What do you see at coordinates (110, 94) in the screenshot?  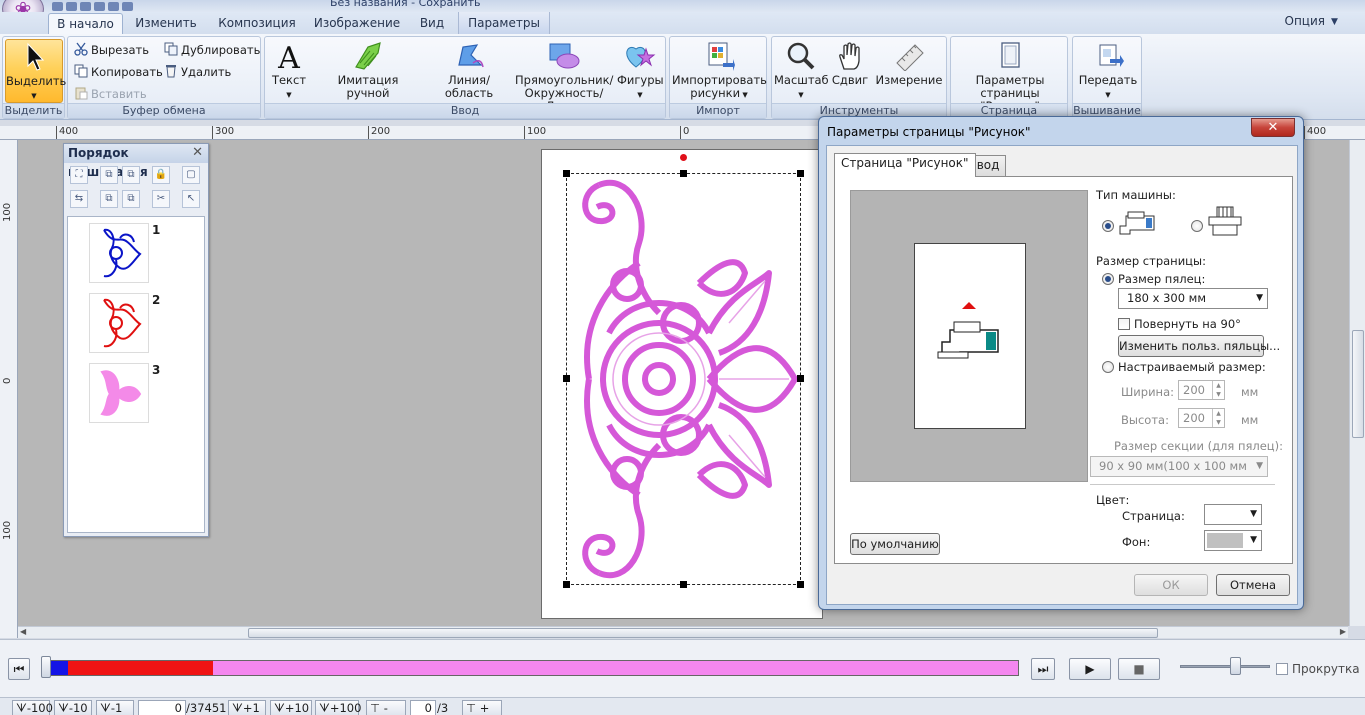 I see `paste-button: Вставить` at bounding box center [110, 94].